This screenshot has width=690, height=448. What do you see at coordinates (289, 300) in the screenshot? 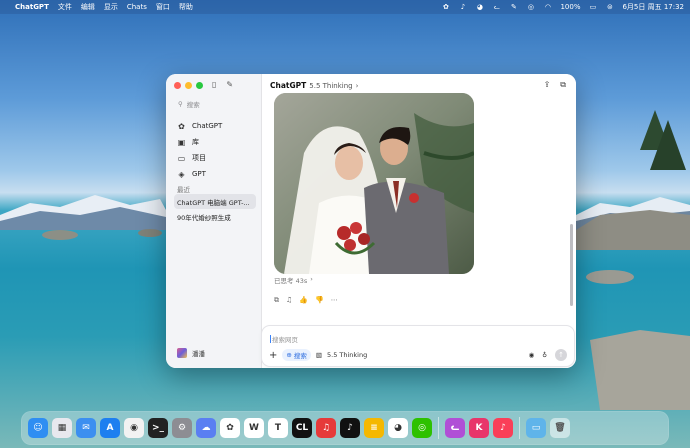
I see `speaker-icon: ♫` at bounding box center [289, 300].